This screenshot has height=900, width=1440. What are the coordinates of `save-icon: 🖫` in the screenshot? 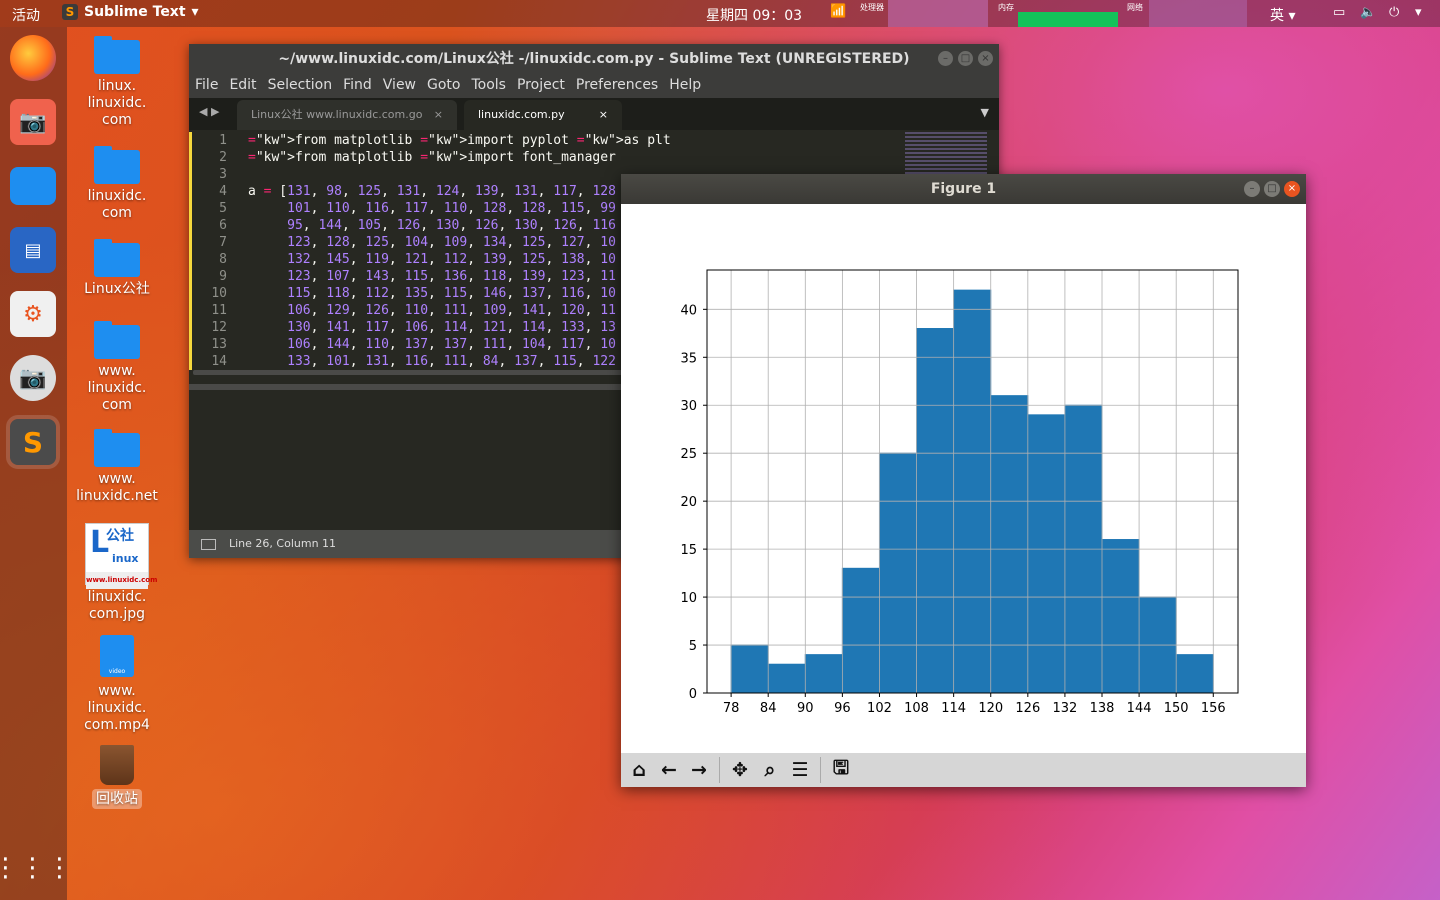 It's located at (841, 770).